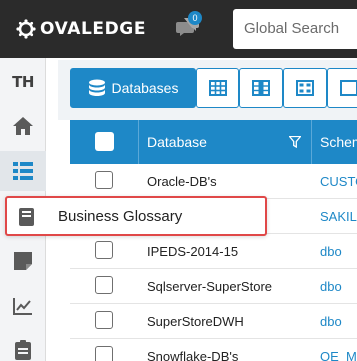  What do you see at coordinates (209, 286) in the screenshot?
I see `database-name: Sqlserver-SuperStore` at bounding box center [209, 286].